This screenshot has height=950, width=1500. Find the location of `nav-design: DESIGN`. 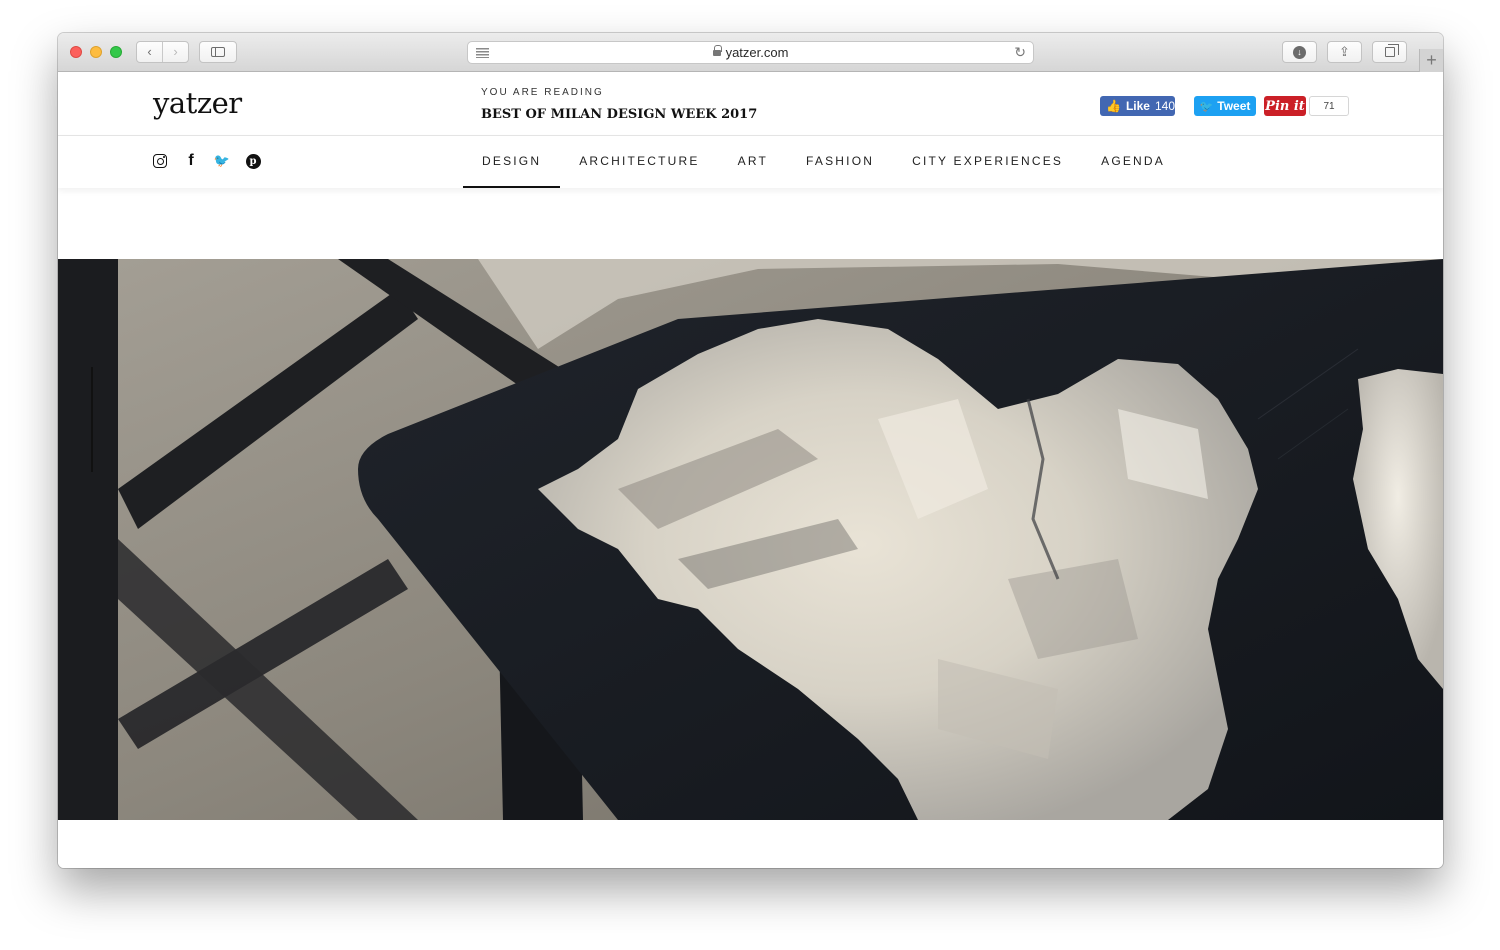

nav-design: DESIGN is located at coordinates (512, 162).